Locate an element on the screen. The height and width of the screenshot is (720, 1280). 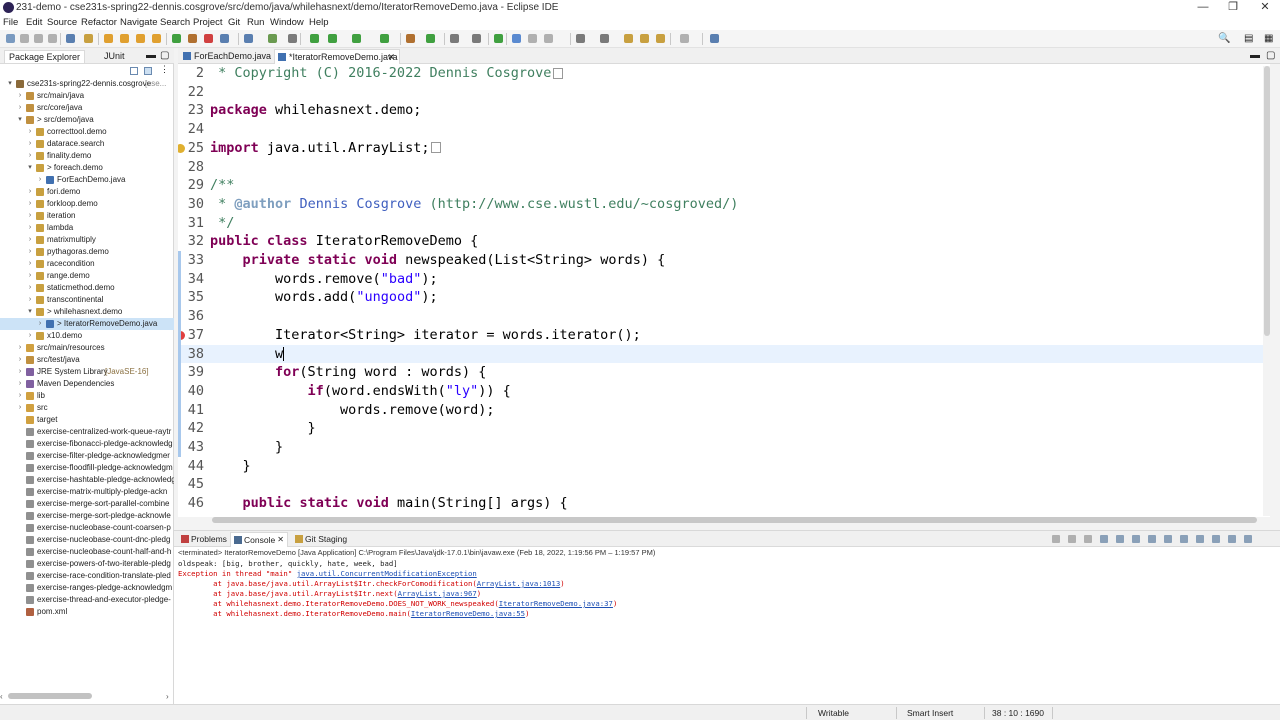
tree-item: target is located at coordinates (87, 420).